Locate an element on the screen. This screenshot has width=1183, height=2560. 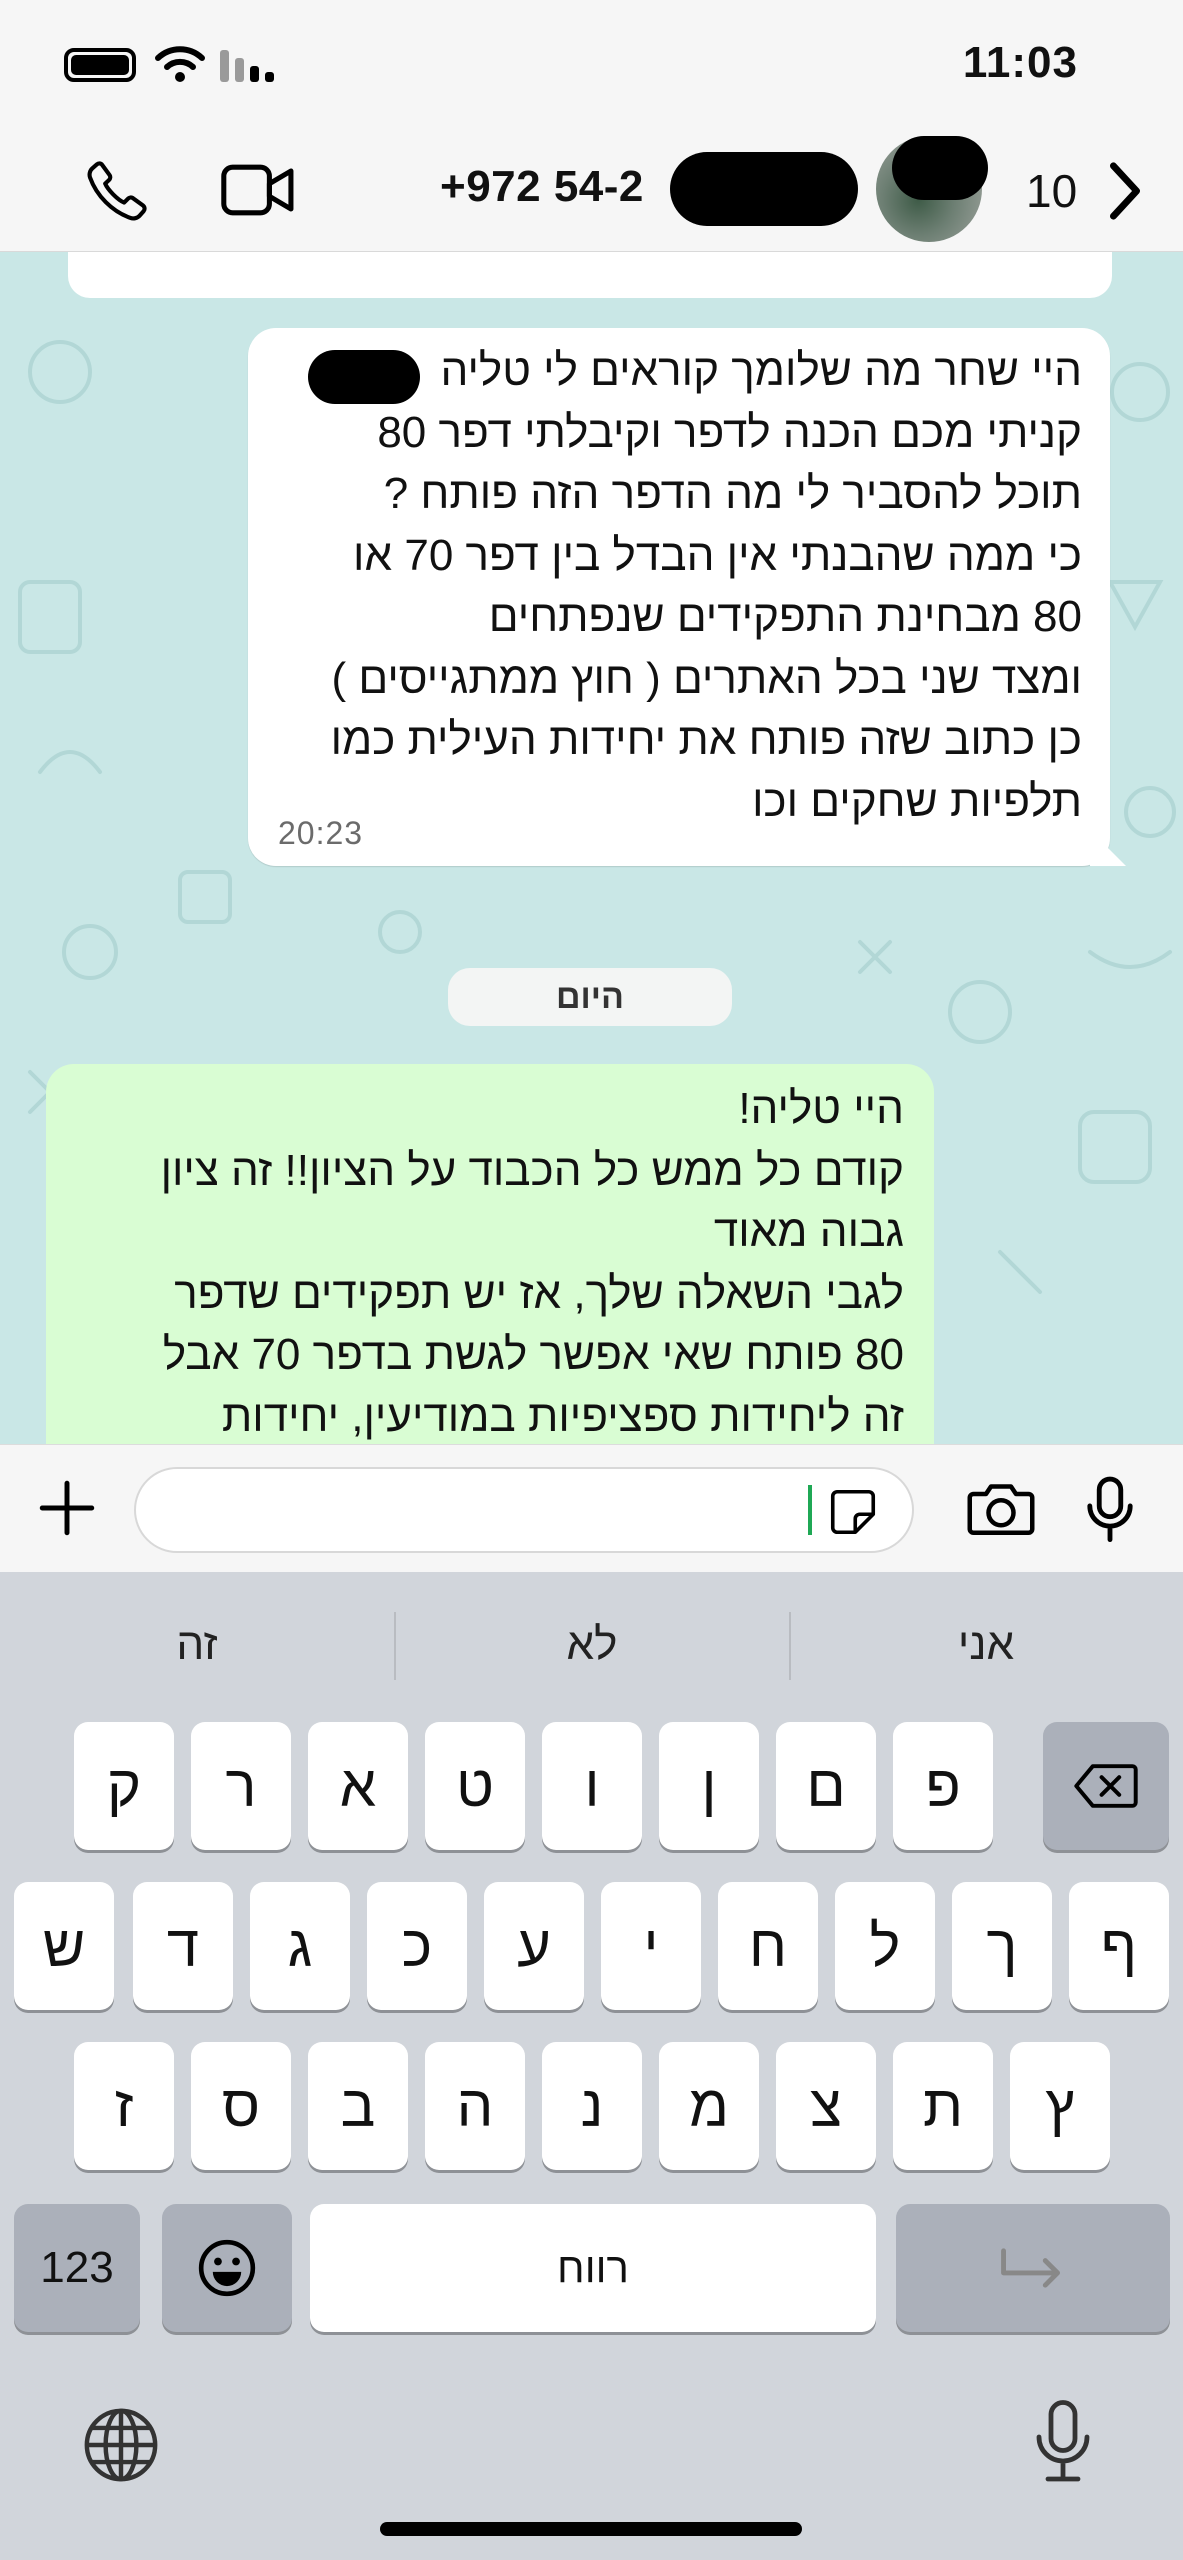
chevron-right-icon is located at coordinates (1125, 191).